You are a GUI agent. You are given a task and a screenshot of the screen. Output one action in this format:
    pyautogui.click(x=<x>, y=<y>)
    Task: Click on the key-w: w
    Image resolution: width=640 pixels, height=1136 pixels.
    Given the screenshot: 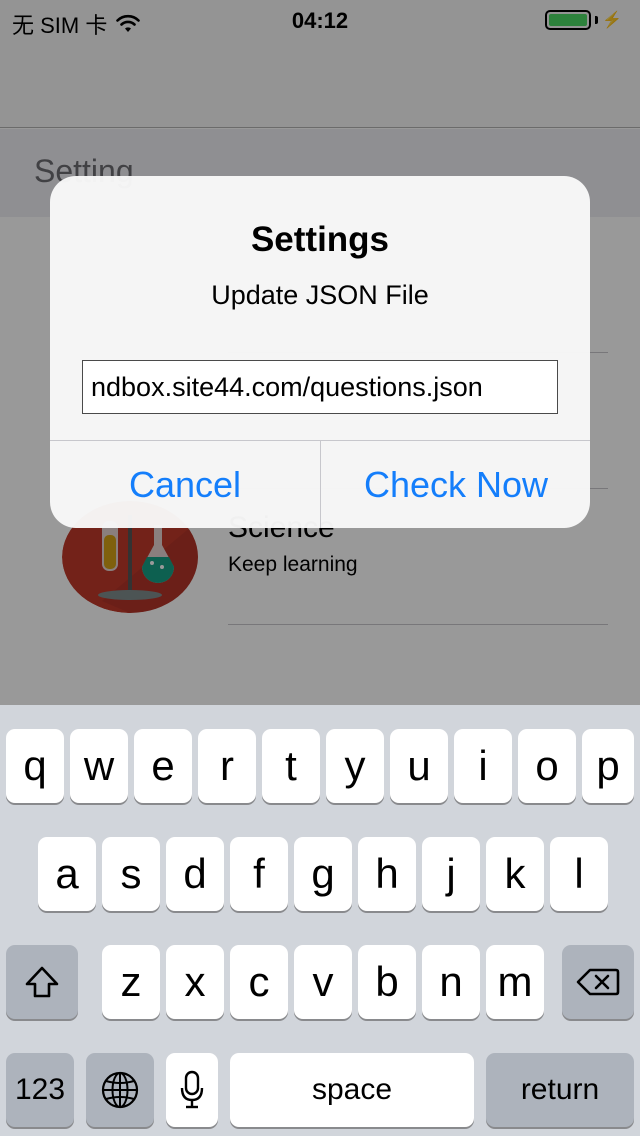 What is the action you would take?
    pyautogui.click(x=99, y=766)
    